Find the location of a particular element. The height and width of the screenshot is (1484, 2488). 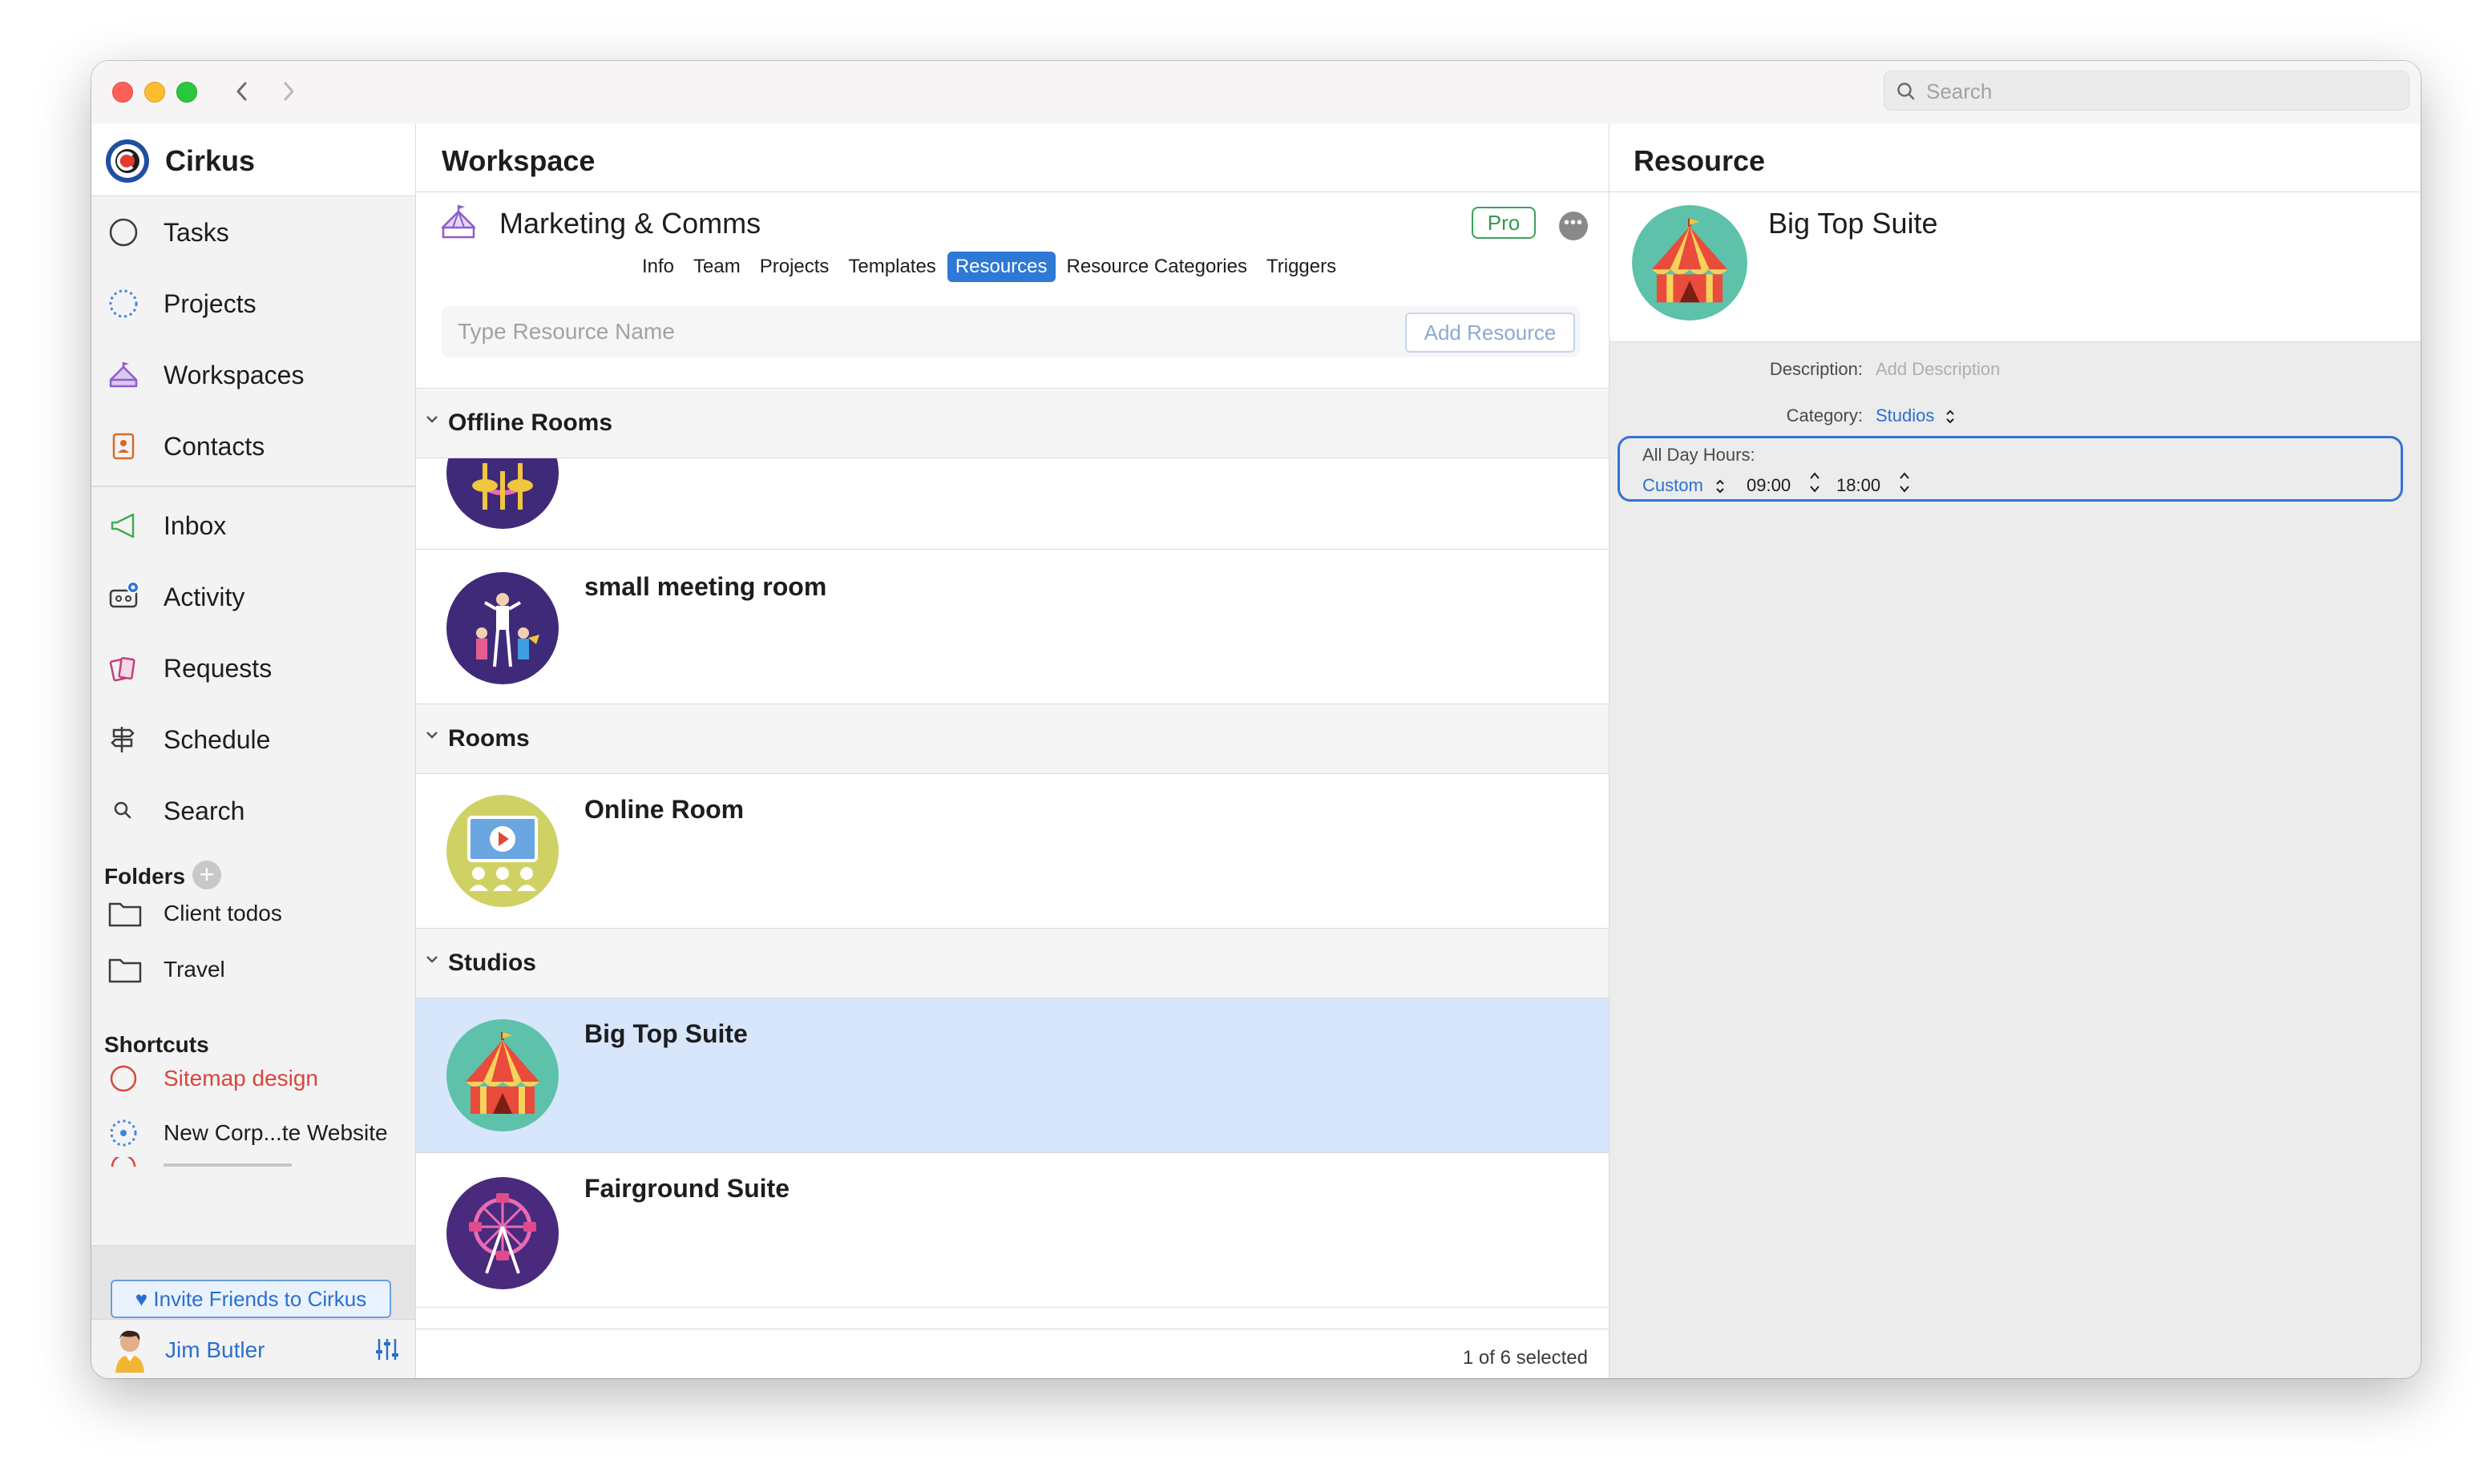

tab-info: Info is located at coordinates (658, 267).